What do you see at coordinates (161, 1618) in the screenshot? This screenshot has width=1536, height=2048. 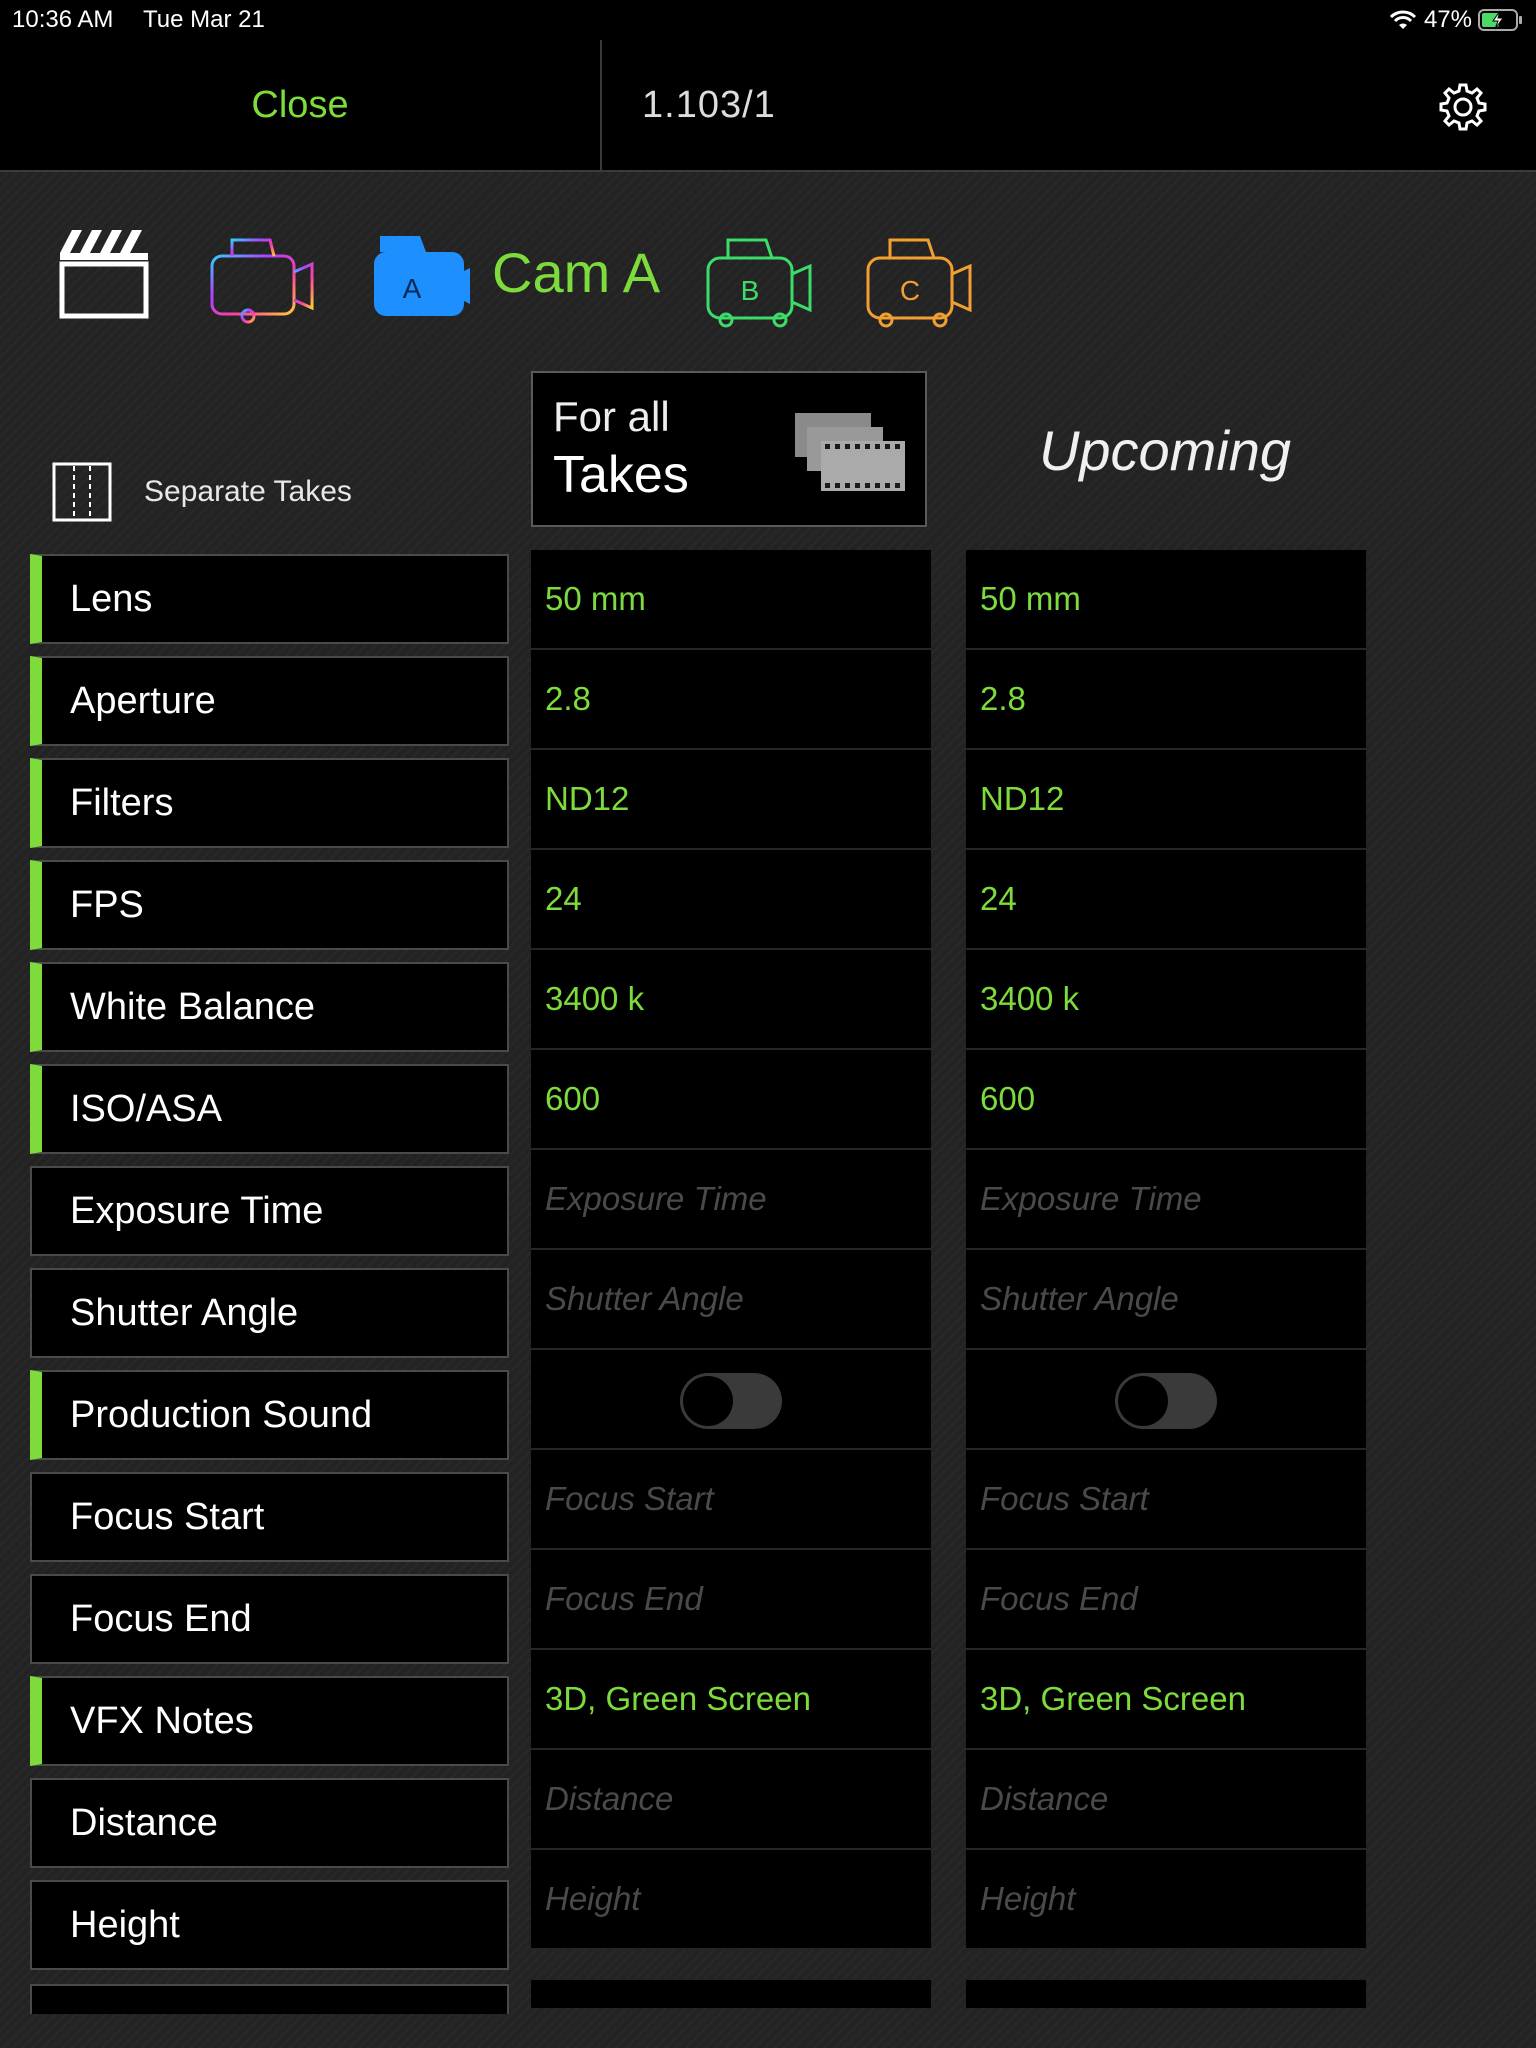 I see `field-label: Focus End` at bounding box center [161, 1618].